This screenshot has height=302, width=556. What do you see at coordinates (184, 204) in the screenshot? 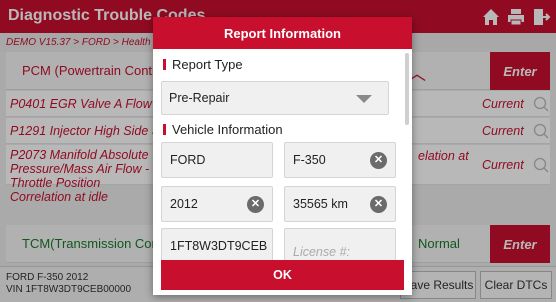
I see `year-value: 2012` at bounding box center [184, 204].